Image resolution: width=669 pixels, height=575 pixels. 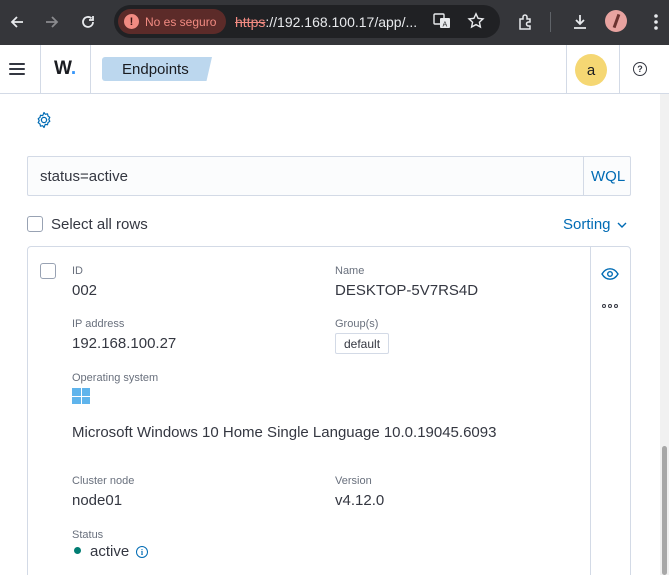 What do you see at coordinates (587, 224) in the screenshot?
I see `sorting-label: Sorting` at bounding box center [587, 224].